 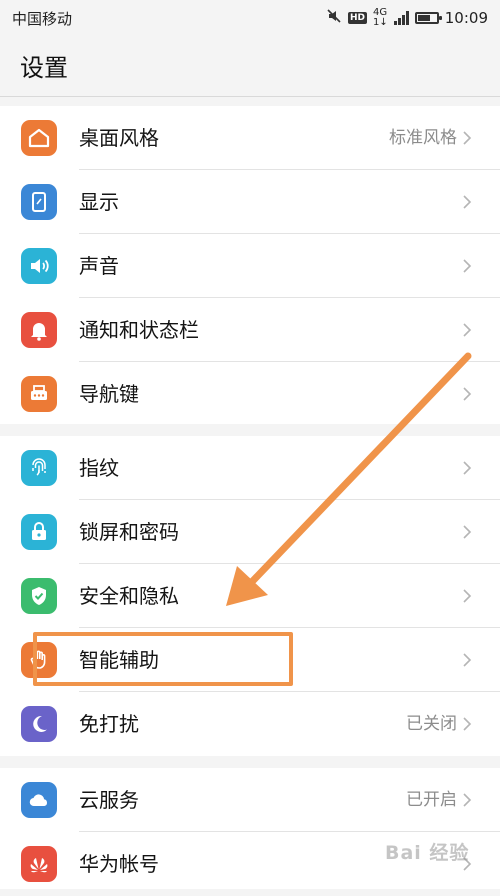 I want to click on settings-item-label: 通知和状态栏, so click(x=139, y=330).